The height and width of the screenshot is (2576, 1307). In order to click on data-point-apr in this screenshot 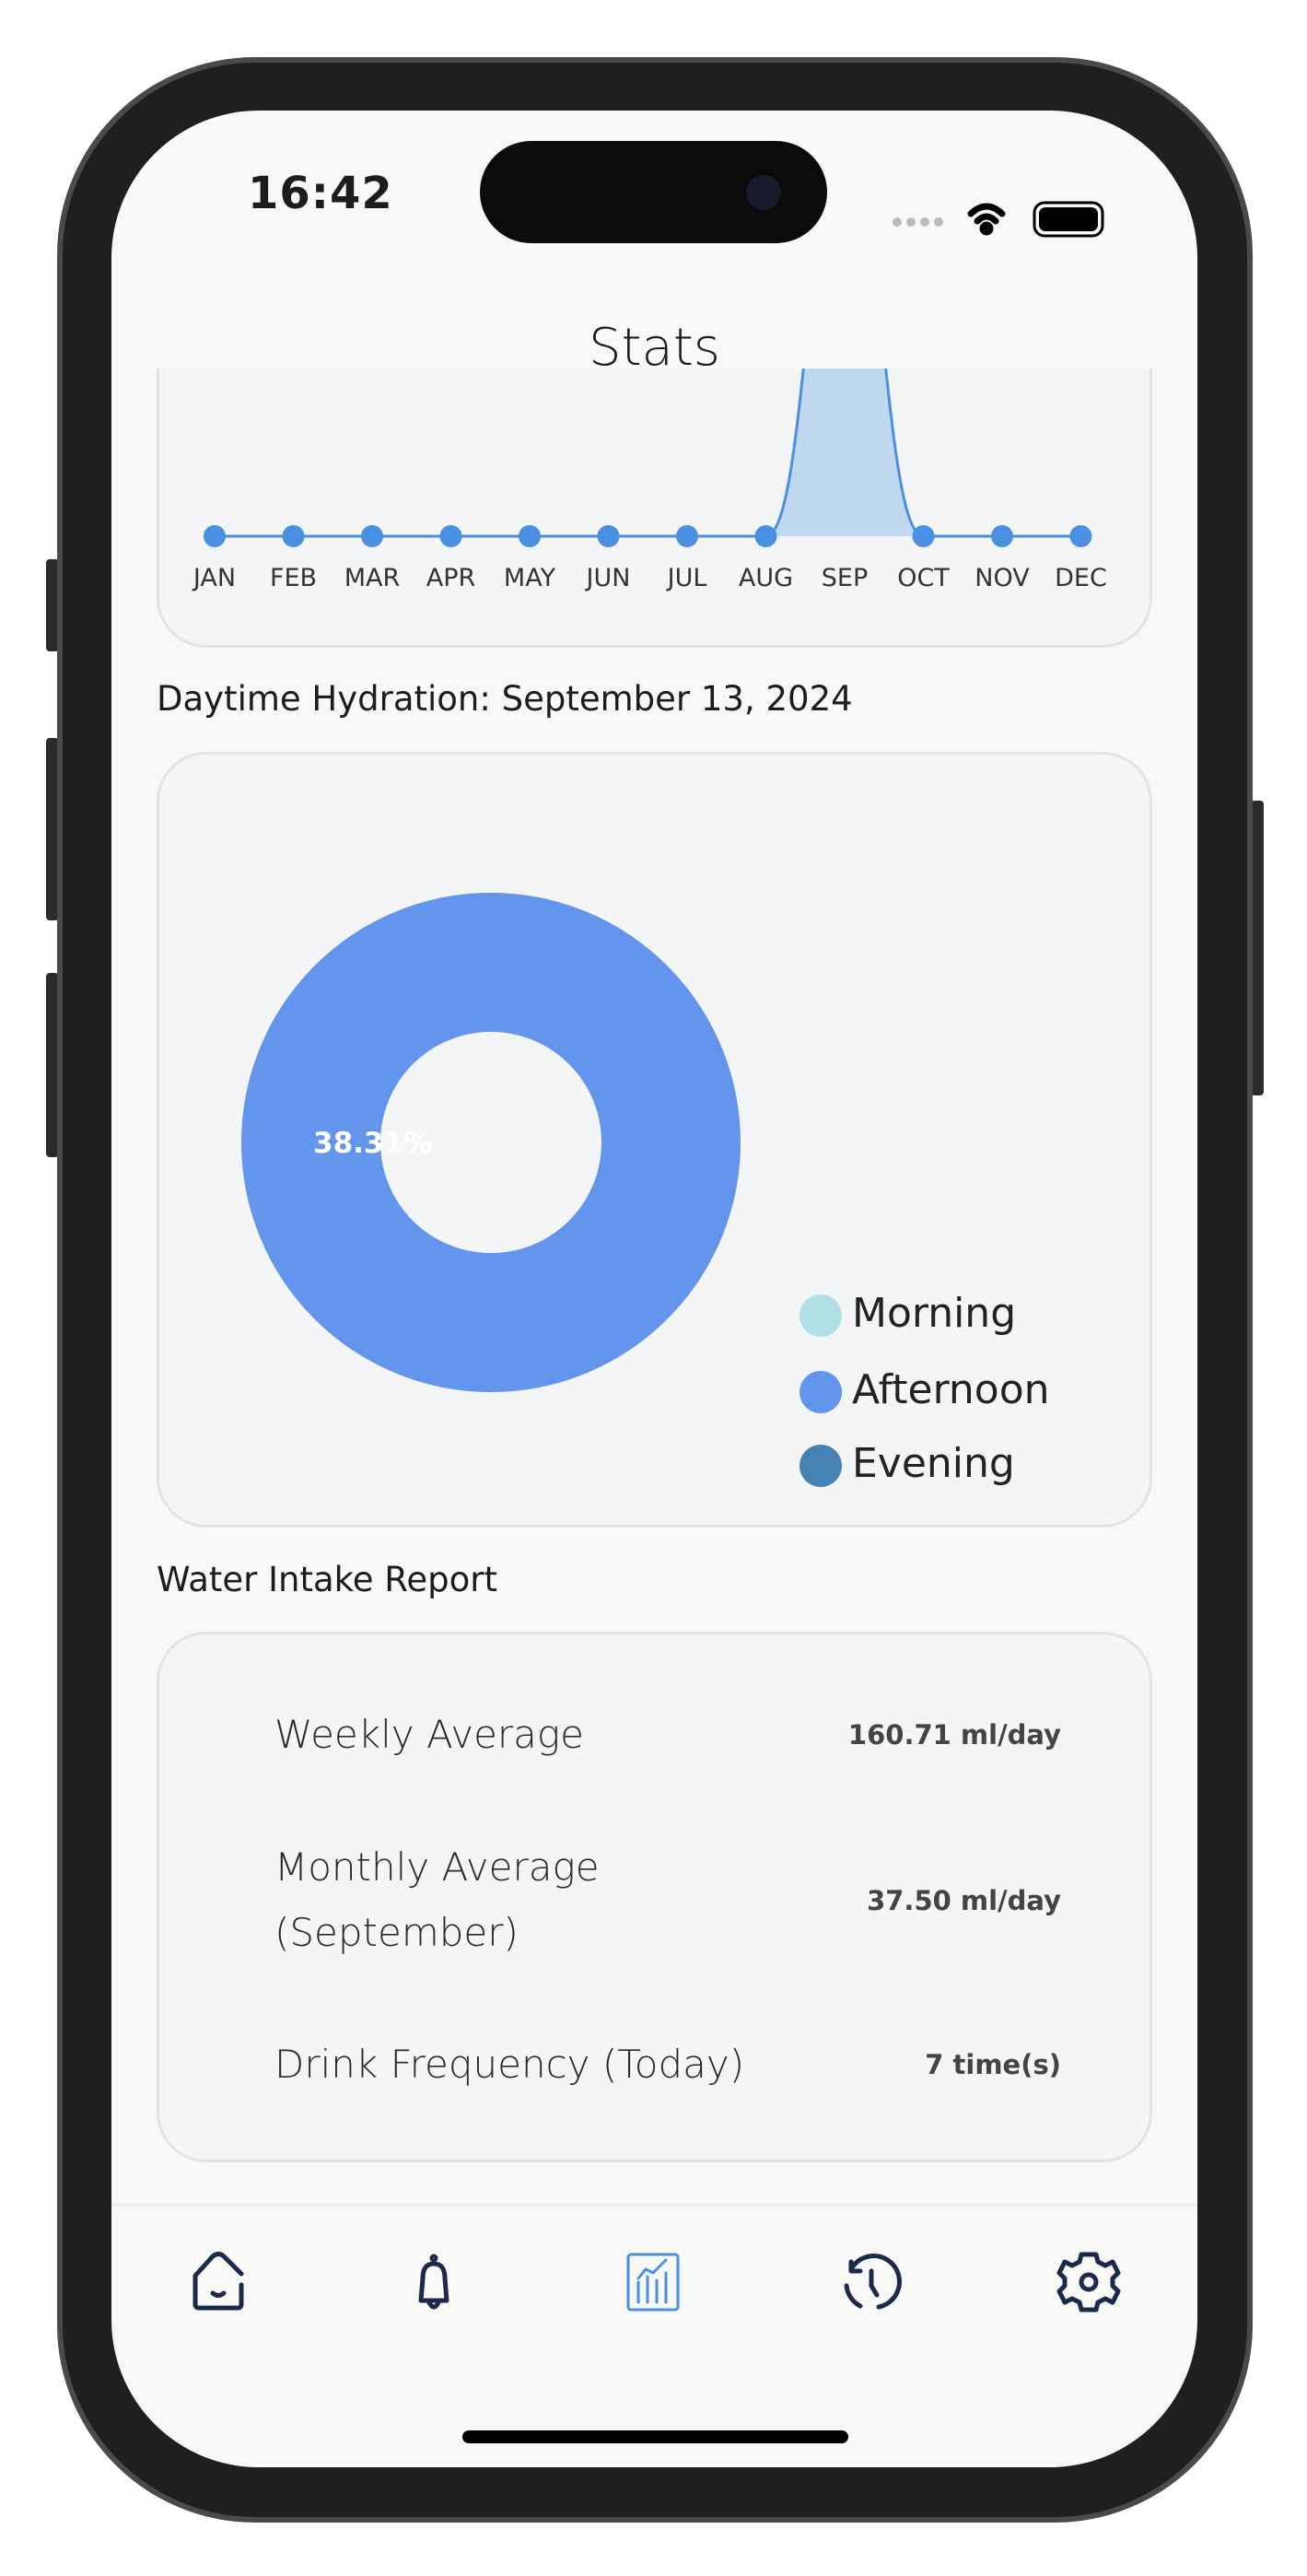, I will do `click(450, 536)`.